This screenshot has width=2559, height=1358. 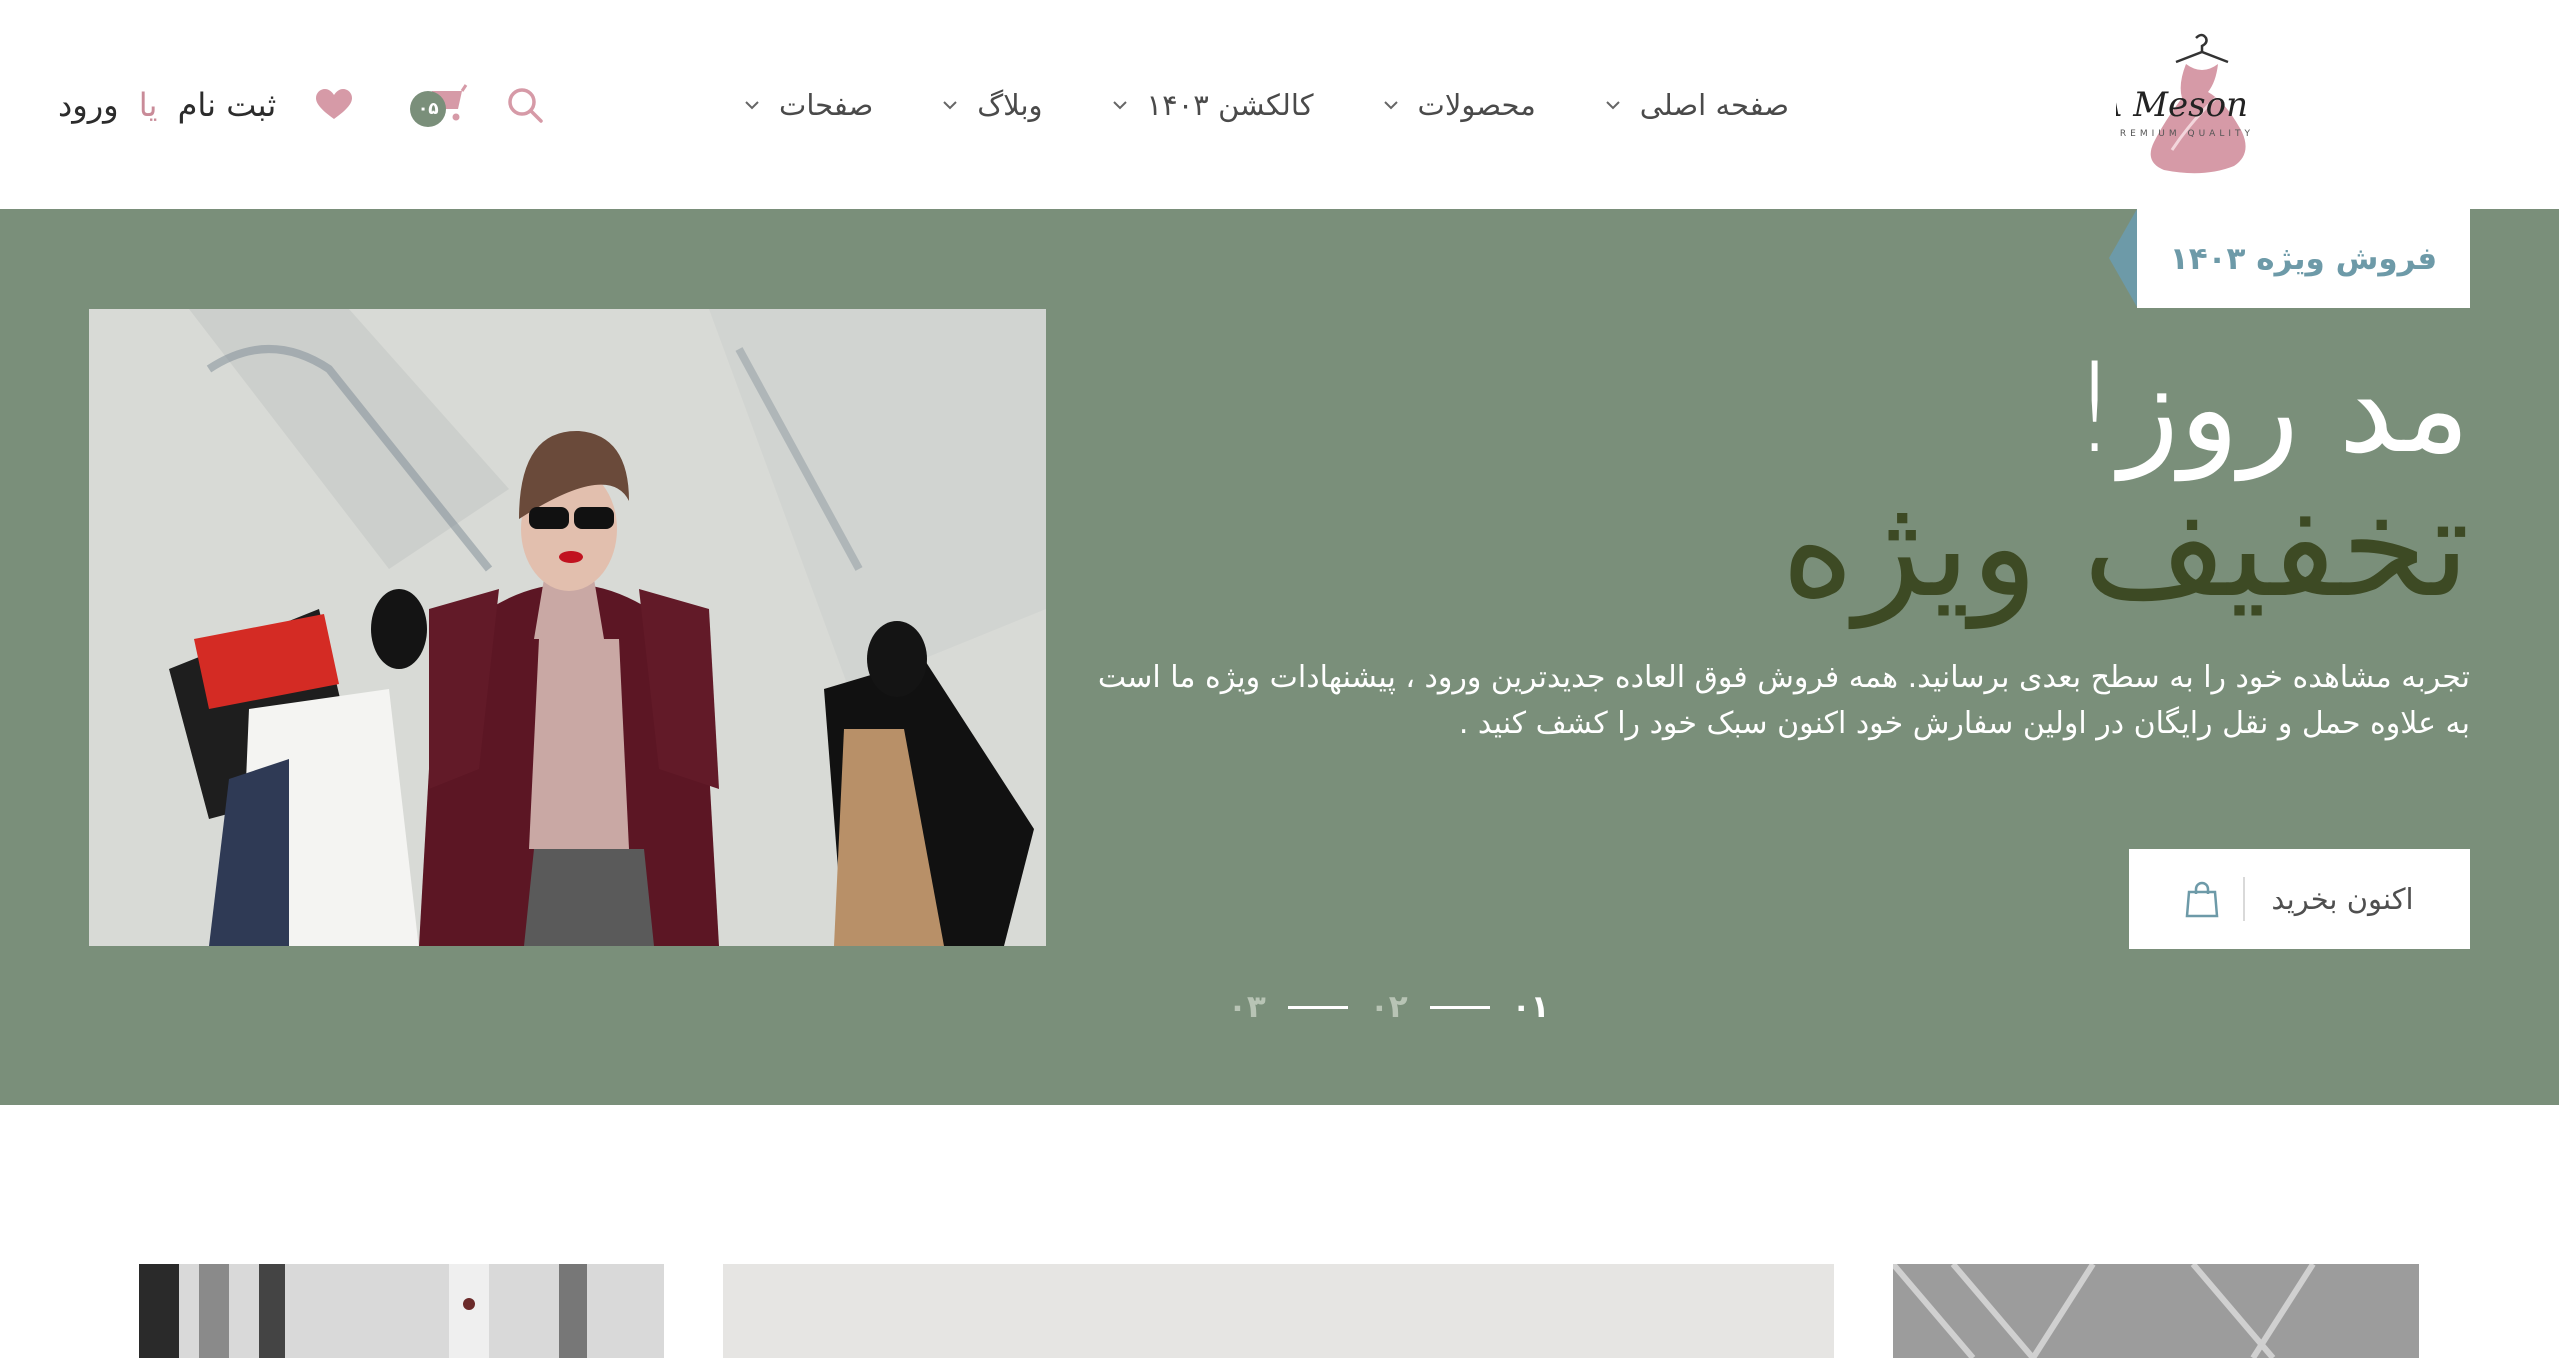 I want to click on logo-dress-icon: RASA Meson PREMIUM QUALITY, so click(x=2138, y=103).